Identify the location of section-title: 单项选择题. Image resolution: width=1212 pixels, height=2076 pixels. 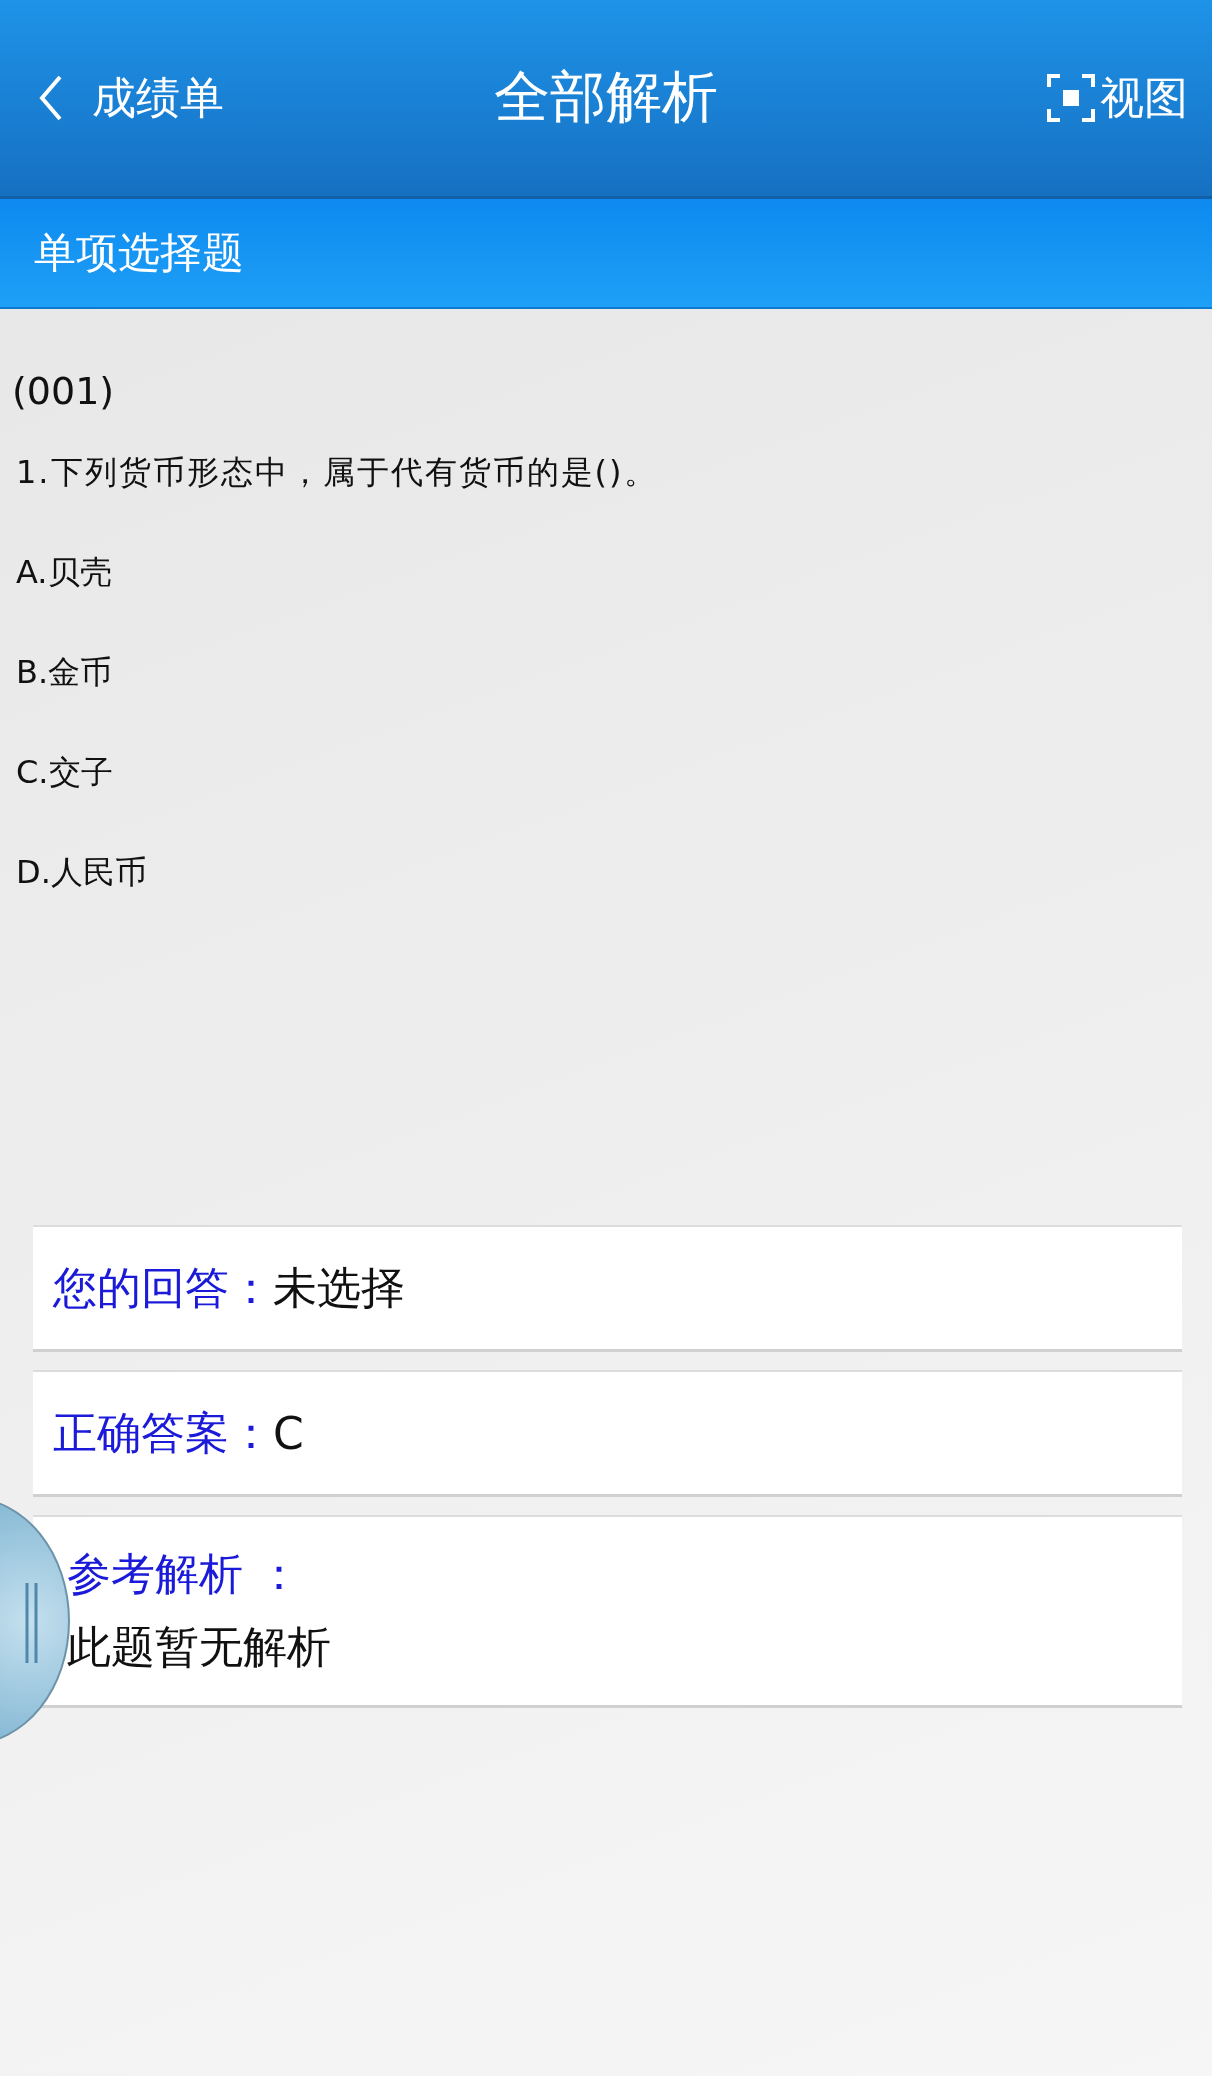
(139, 253).